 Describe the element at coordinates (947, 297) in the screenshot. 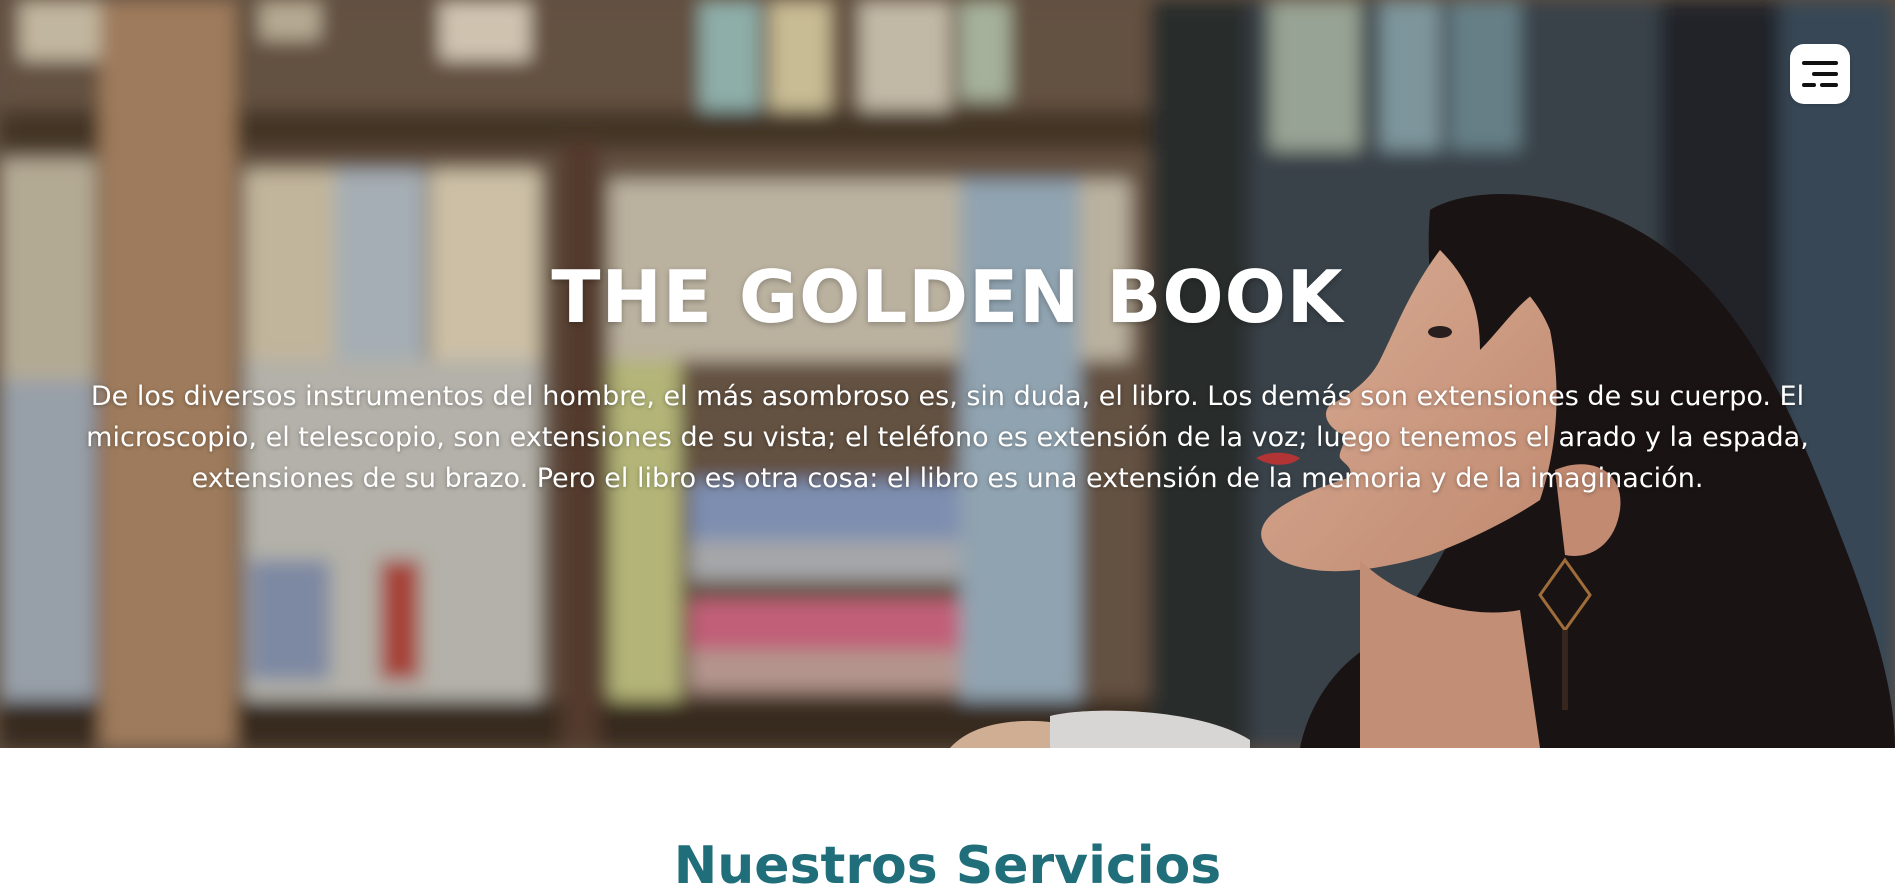

I see `hero-title: THE GOLDEN BOOK` at that location.